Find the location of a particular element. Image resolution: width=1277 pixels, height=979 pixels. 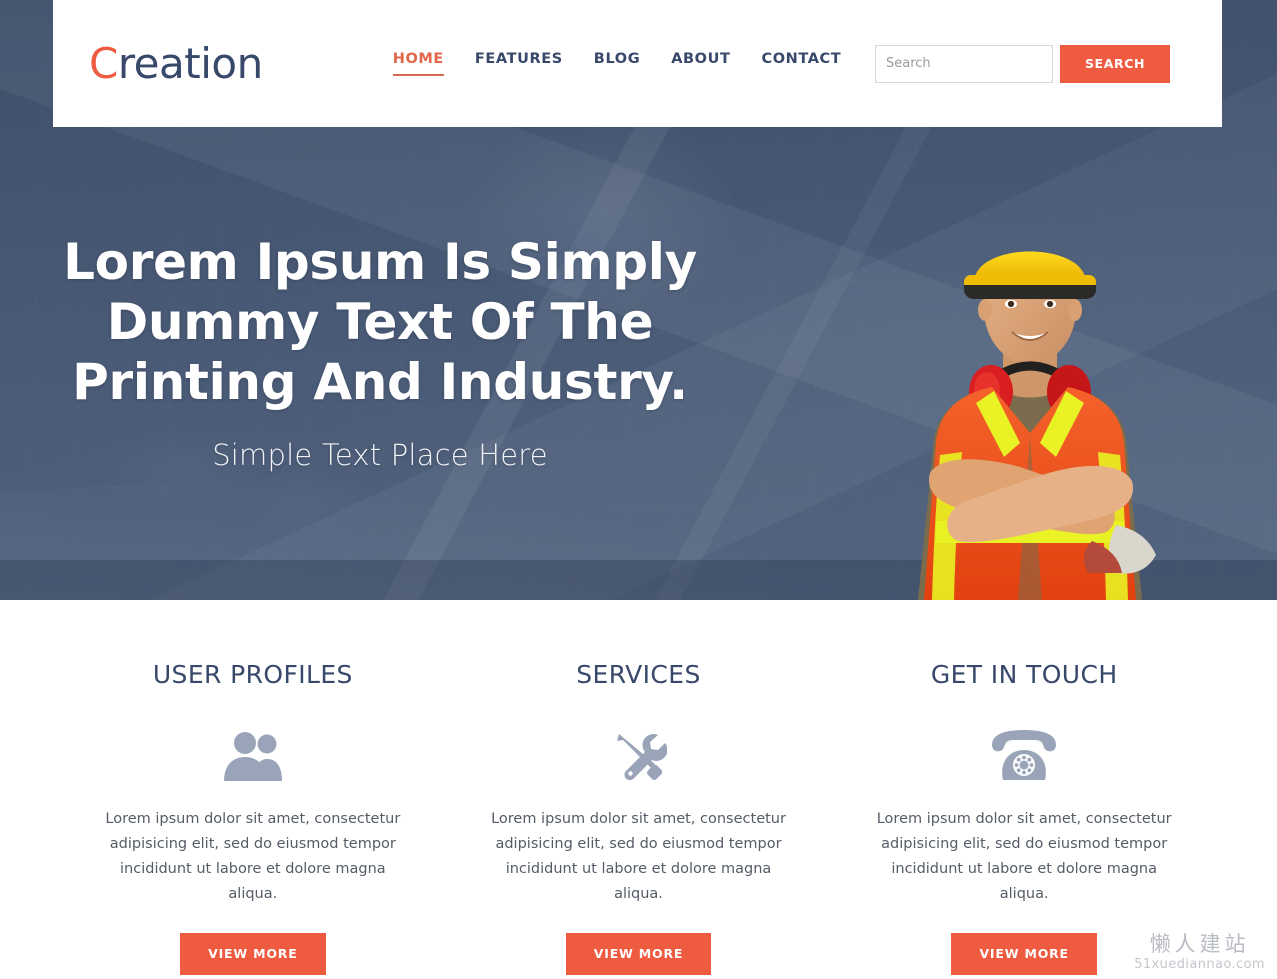

telephone-icon is located at coordinates (1024, 756).